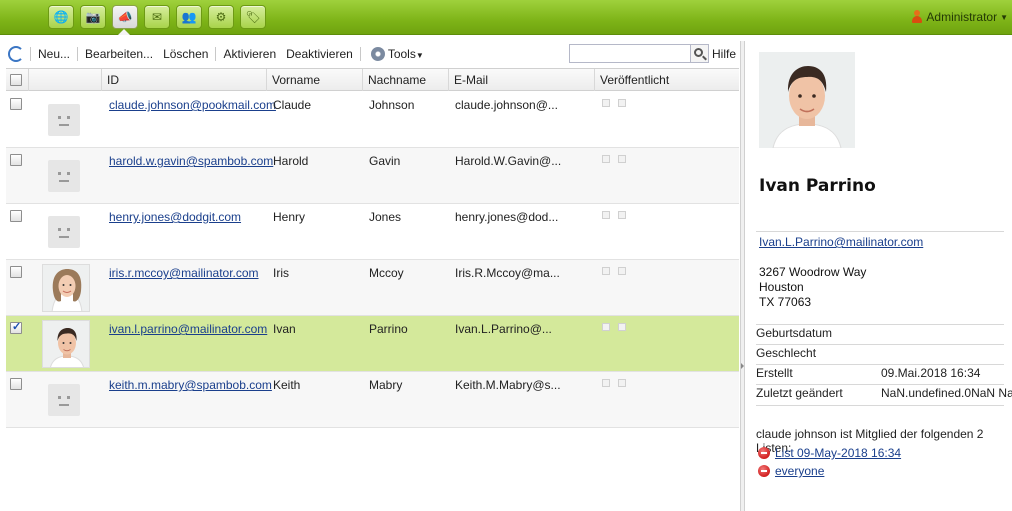 The image size is (1012, 511). What do you see at coordinates (175, 217) in the screenshot?
I see `cell-id: henry.jones@dodgit.com` at bounding box center [175, 217].